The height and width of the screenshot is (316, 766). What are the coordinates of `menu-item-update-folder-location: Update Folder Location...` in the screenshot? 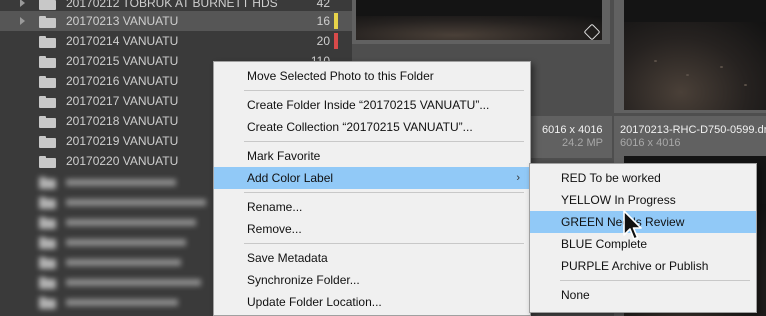 It's located at (372, 302).